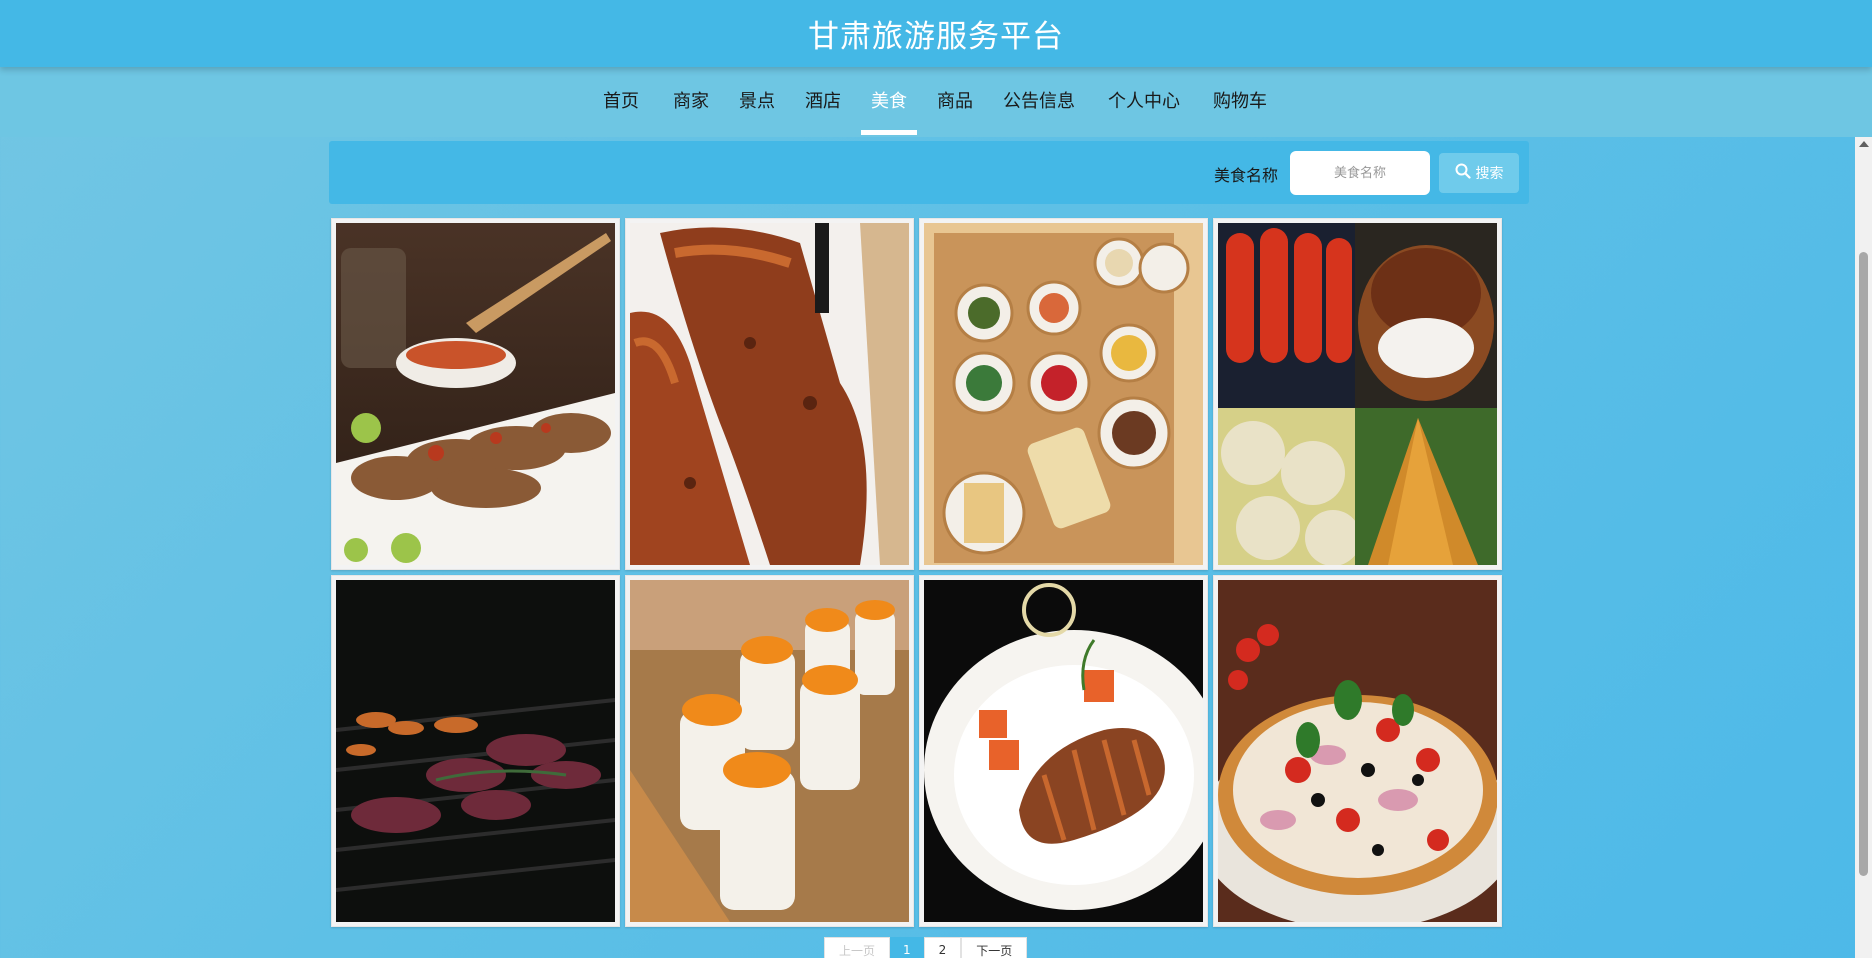 The image size is (1872, 958). I want to click on food-image-pizza, so click(1357, 751).